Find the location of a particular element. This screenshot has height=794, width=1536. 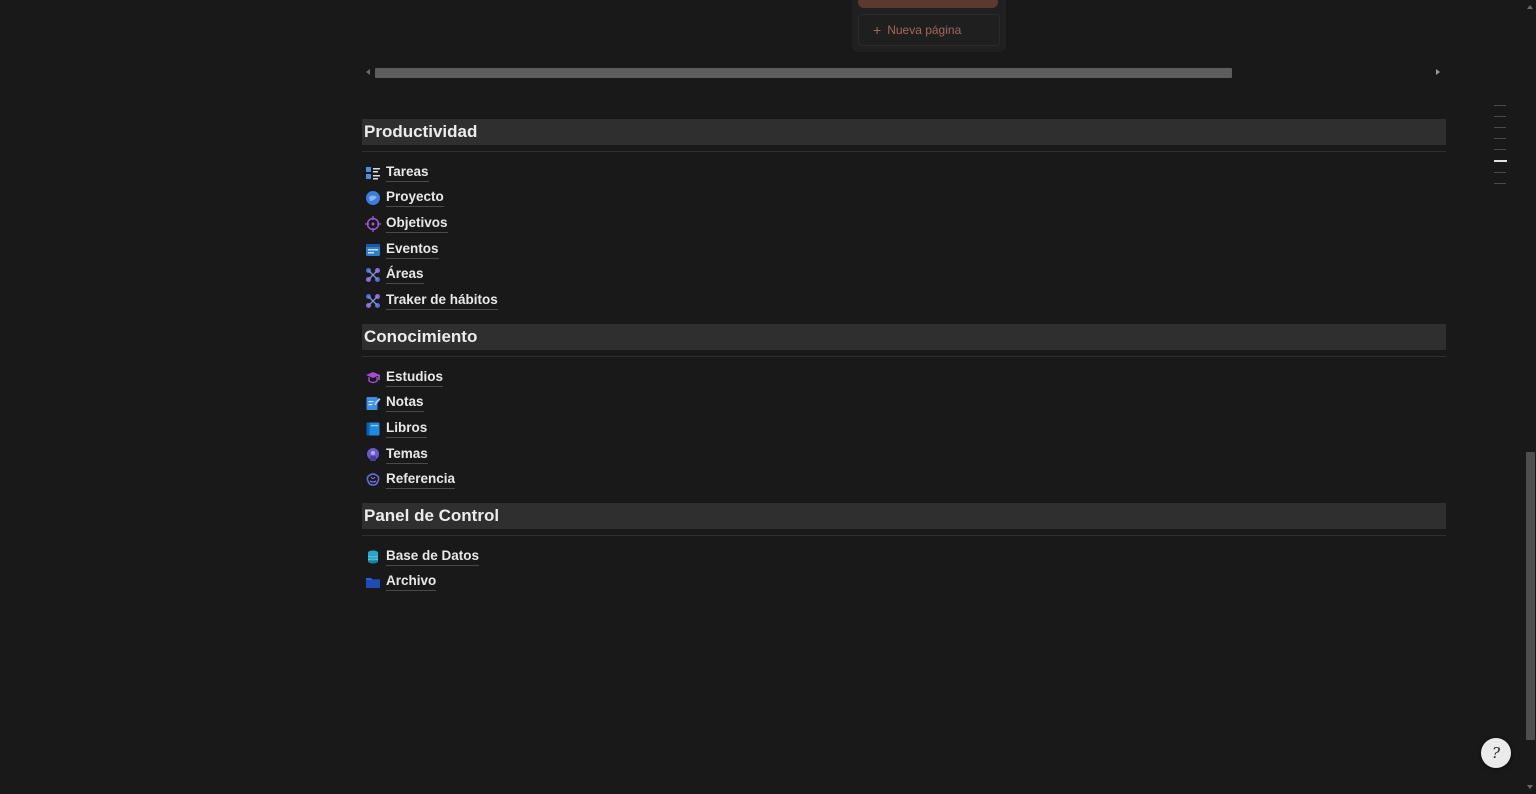

page-link-estudios: Estudios is located at coordinates (904, 378).